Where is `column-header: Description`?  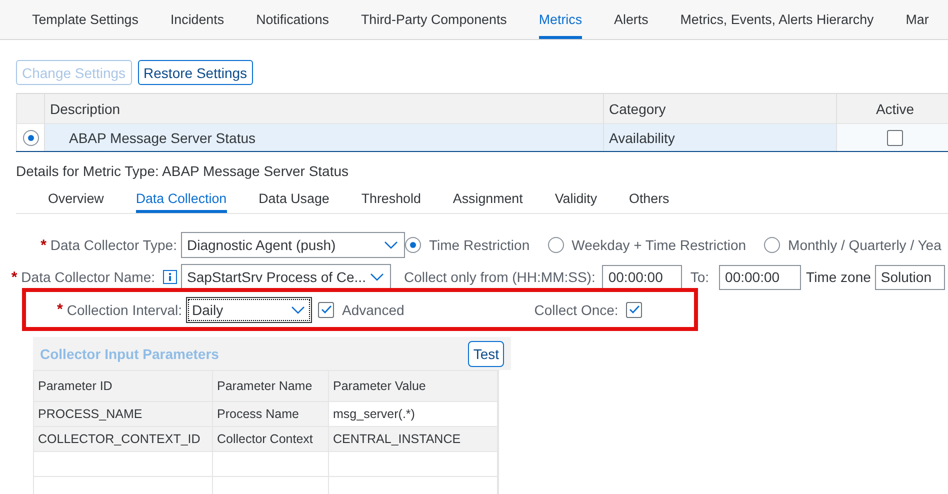
column-header: Description is located at coordinates (85, 108).